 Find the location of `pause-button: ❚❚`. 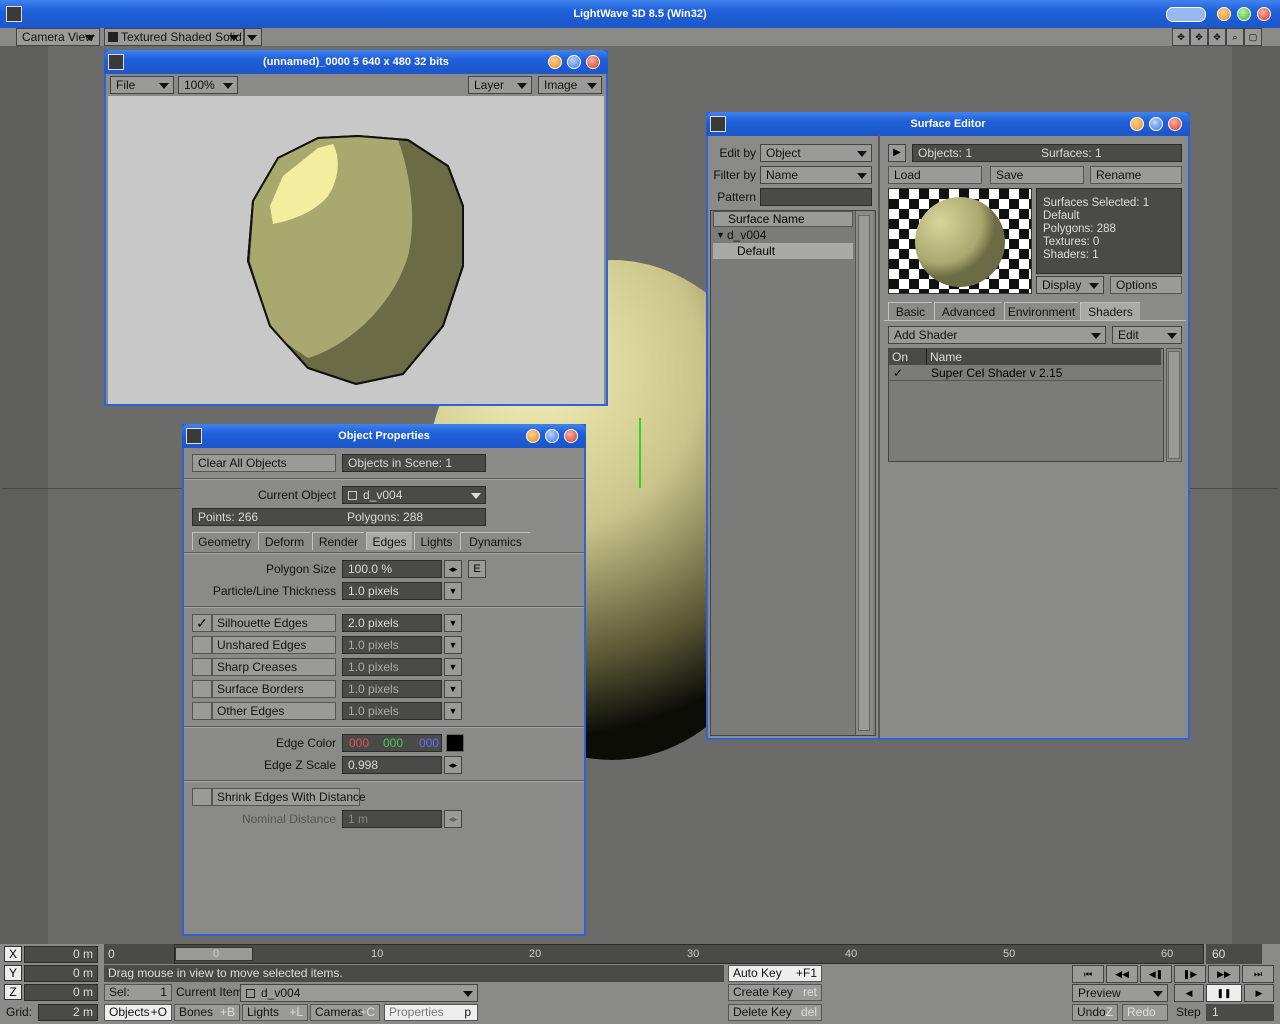

pause-button: ❚❚ is located at coordinates (1224, 993).